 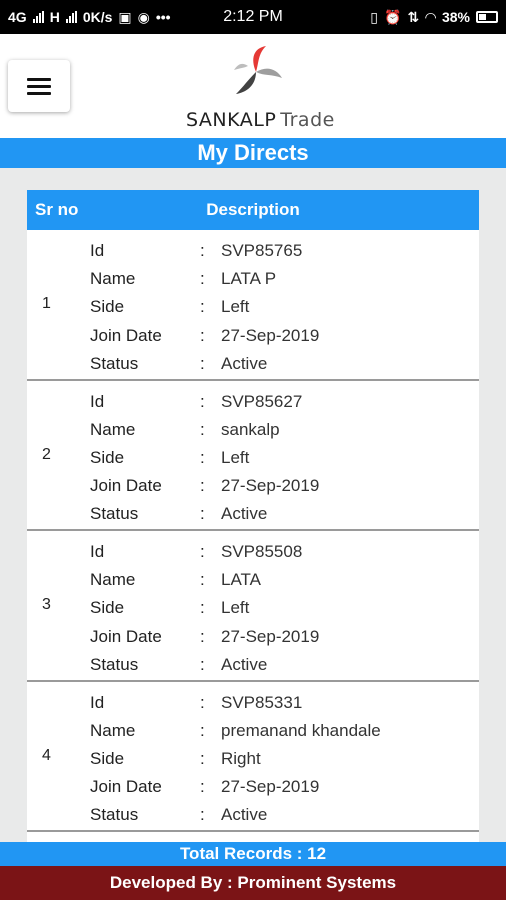 I want to click on field-id: Id: SVP85627, so click(x=280, y=402).